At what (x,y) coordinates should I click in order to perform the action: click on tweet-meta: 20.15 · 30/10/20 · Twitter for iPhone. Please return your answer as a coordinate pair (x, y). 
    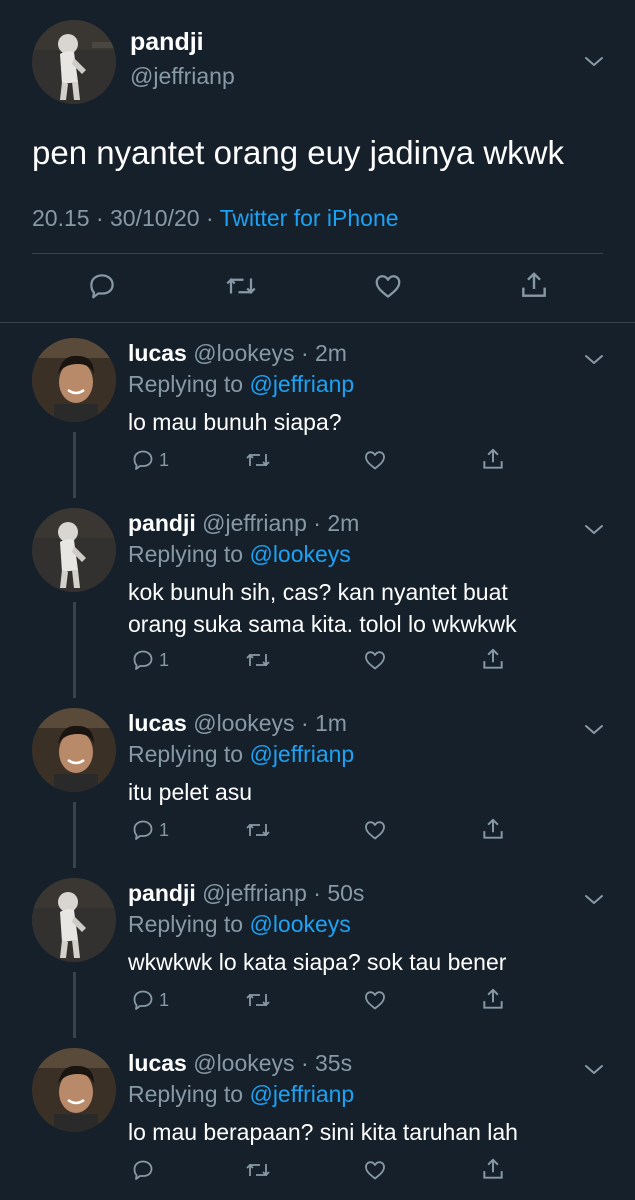
    Looking at the image, I should click on (215, 218).